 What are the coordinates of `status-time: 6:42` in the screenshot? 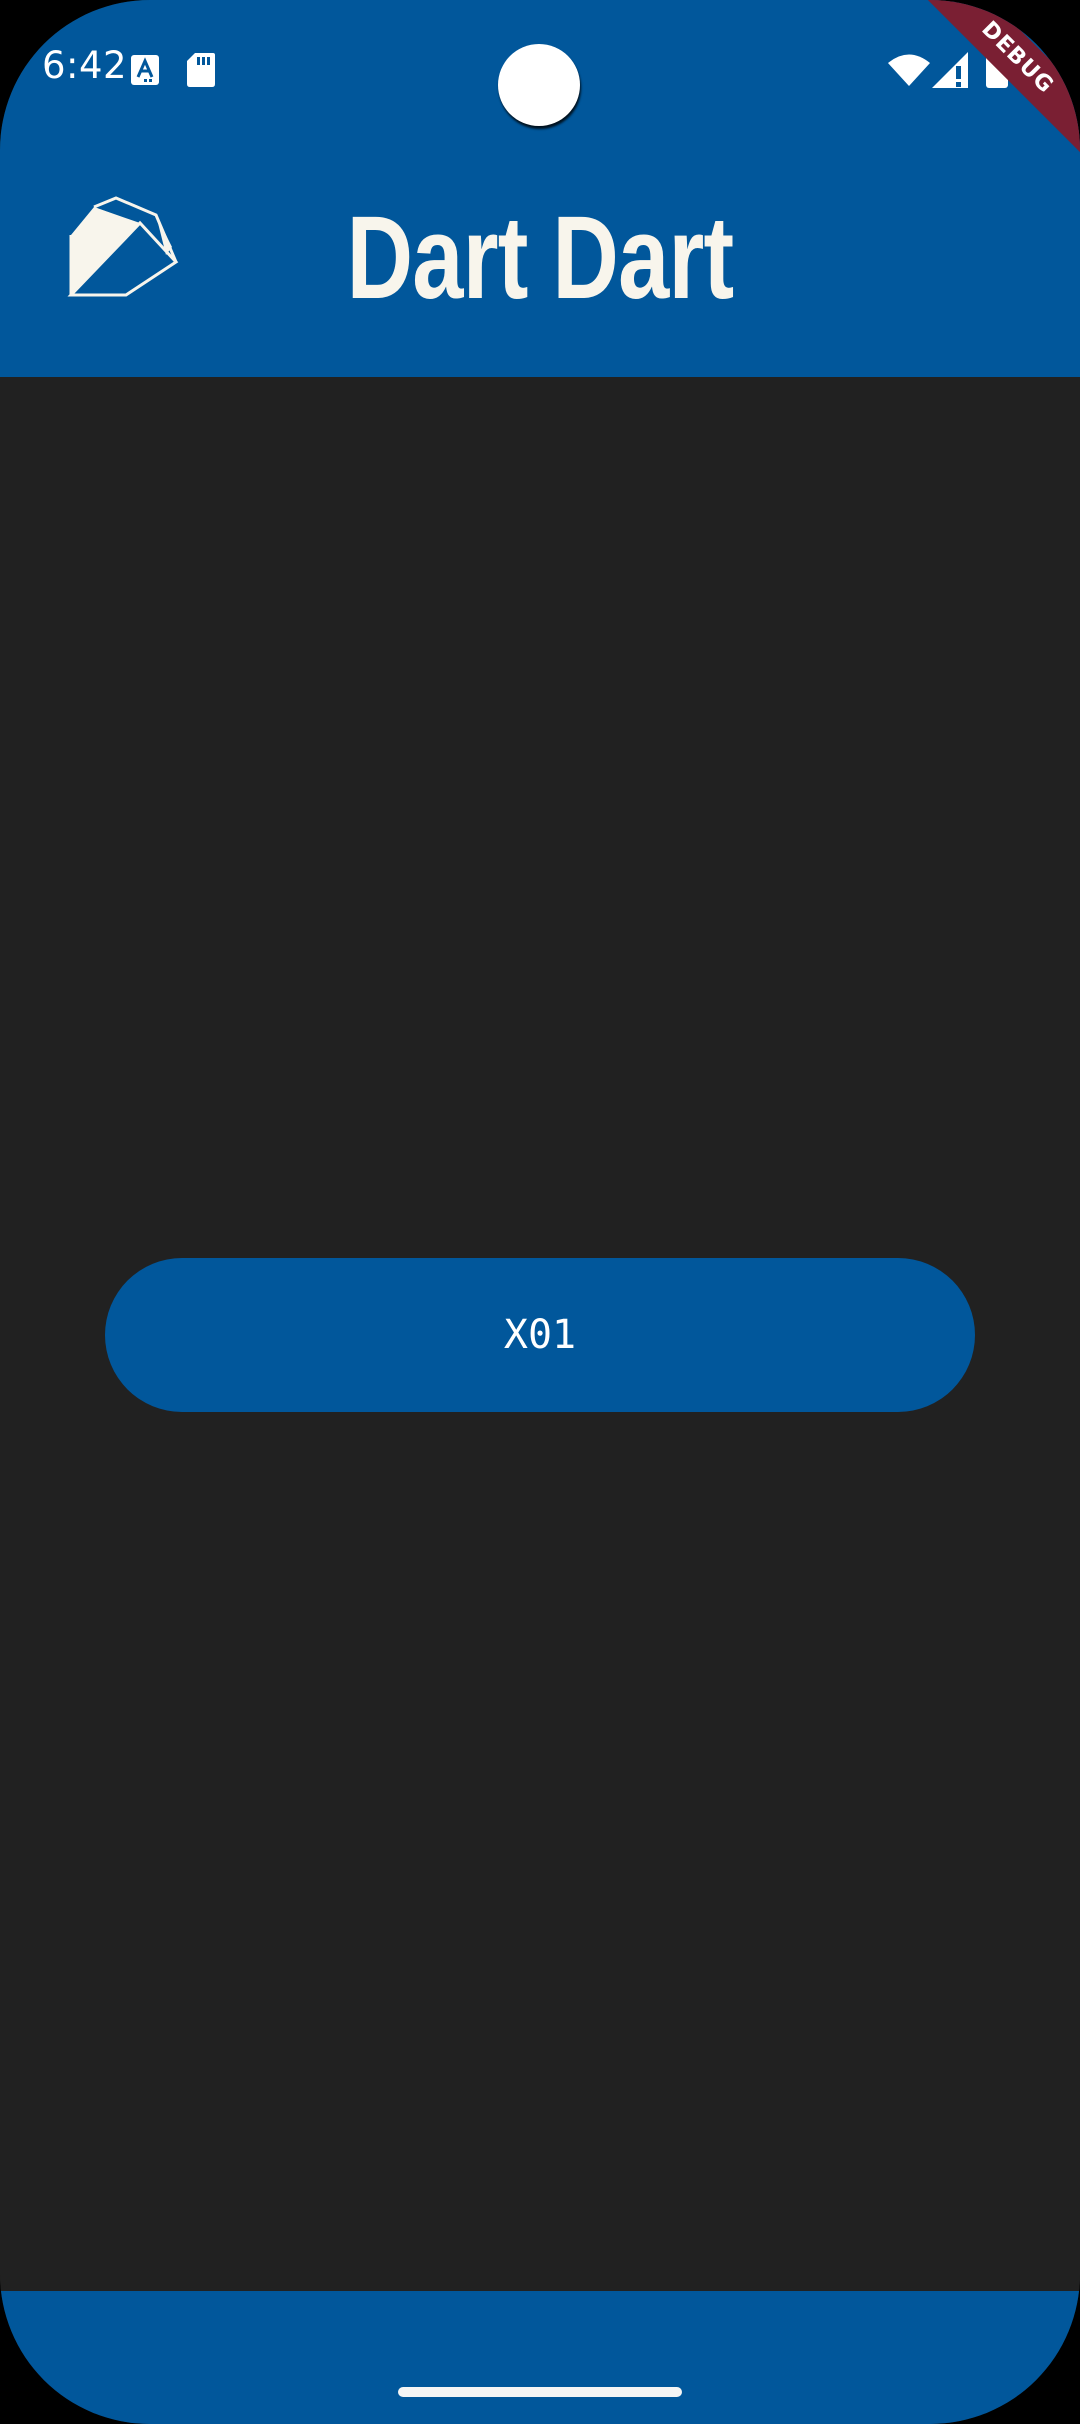 It's located at (85, 65).